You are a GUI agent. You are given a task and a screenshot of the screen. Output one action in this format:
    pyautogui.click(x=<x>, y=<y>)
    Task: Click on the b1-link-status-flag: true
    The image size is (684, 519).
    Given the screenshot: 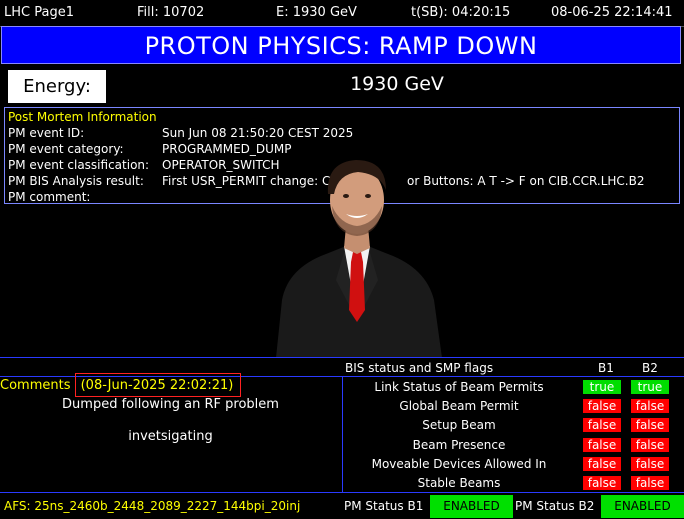 What is the action you would take?
    pyautogui.click(x=602, y=387)
    